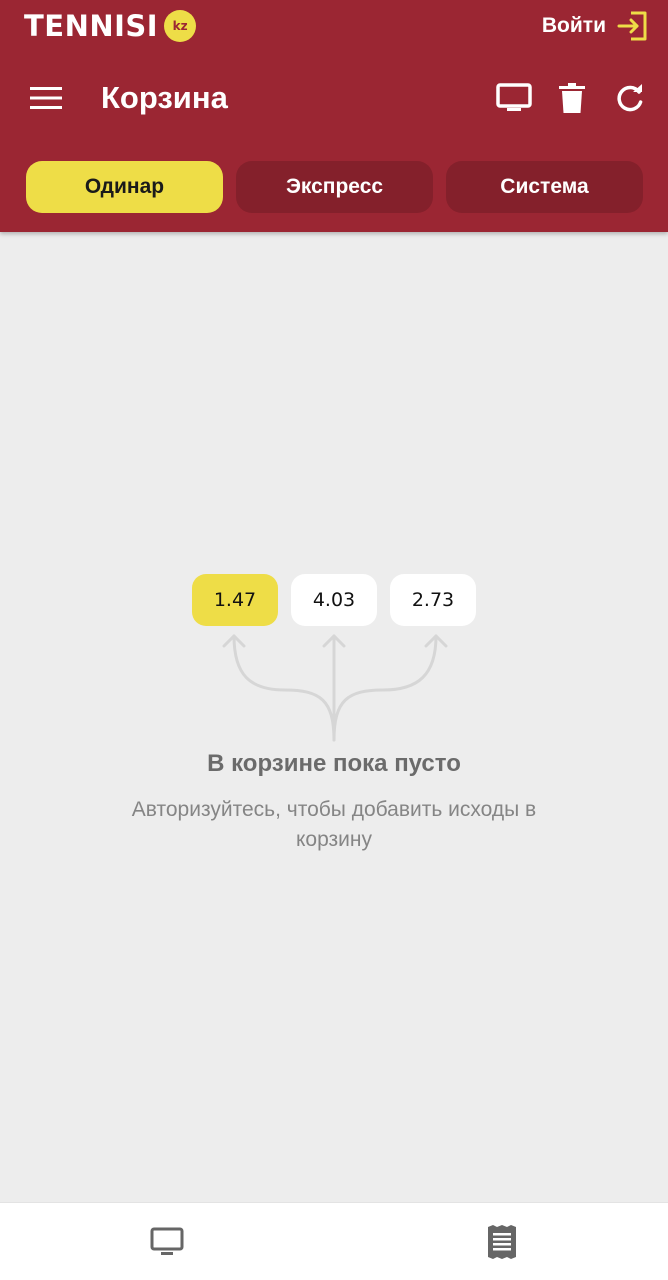 The image size is (668, 1280). I want to click on brand-row: TENNISI kz Войти, so click(334, 26).